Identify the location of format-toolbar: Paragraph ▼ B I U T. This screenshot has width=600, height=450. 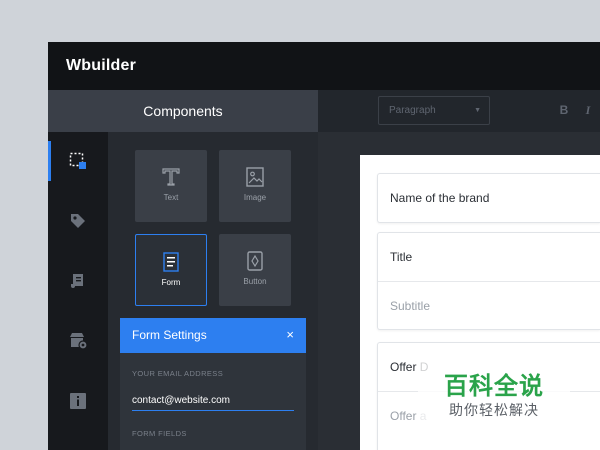
(459, 111).